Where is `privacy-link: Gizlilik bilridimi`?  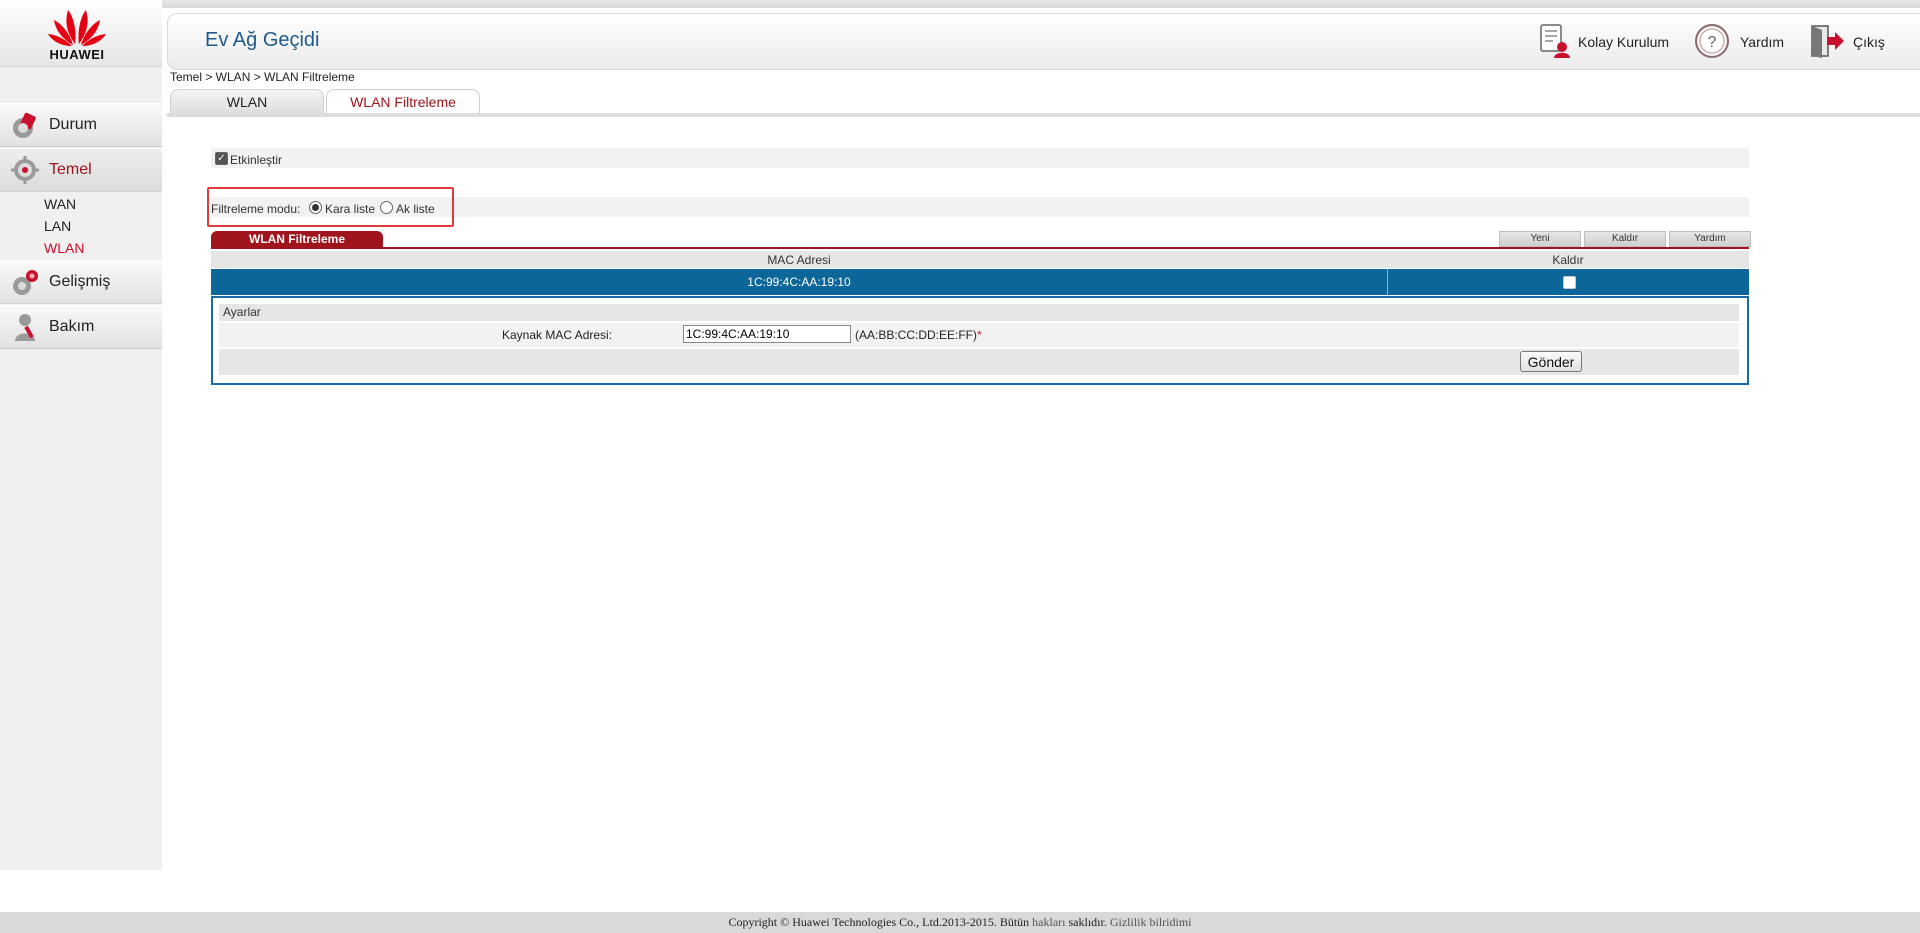
privacy-link: Gizlilik bilridimi is located at coordinates (1151, 922).